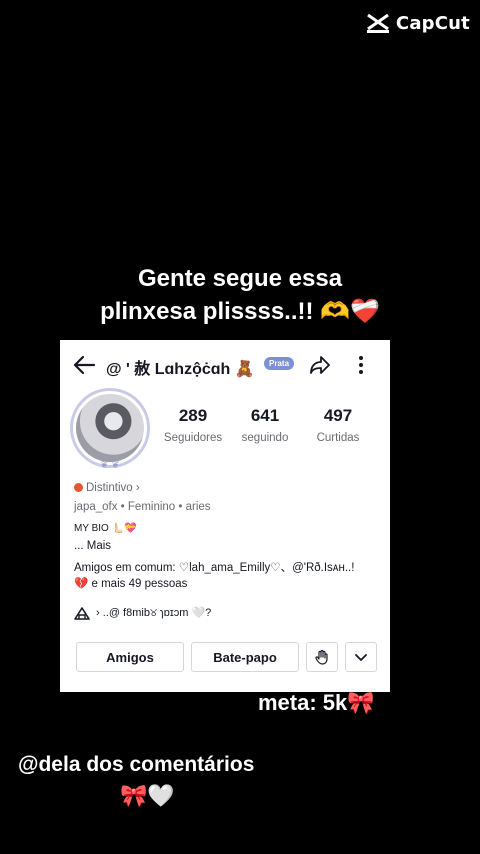  I want to click on distintivo-link: Distintivo ›, so click(107, 488).